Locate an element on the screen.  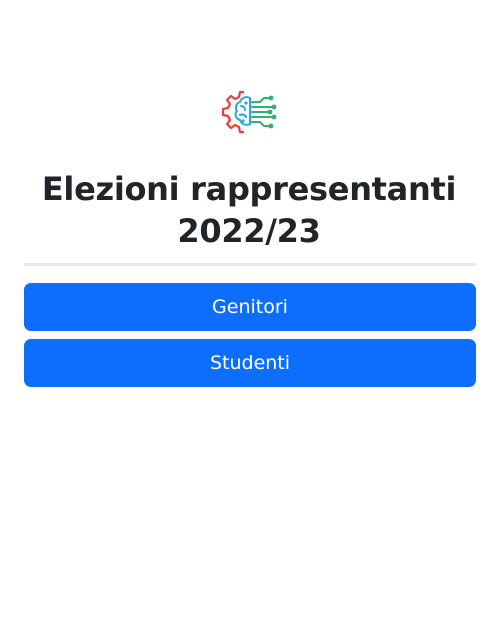
brain-circuit-gear-icon is located at coordinates (250, 115).